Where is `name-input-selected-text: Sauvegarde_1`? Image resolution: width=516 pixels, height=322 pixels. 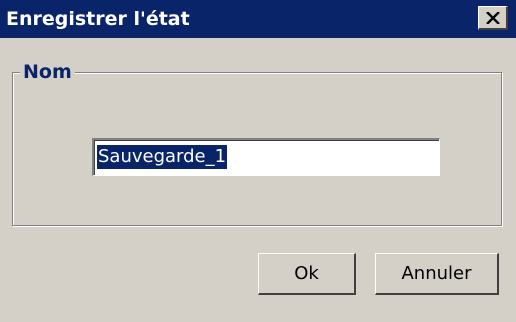 name-input-selected-text: Sauvegarde_1 is located at coordinates (162, 157).